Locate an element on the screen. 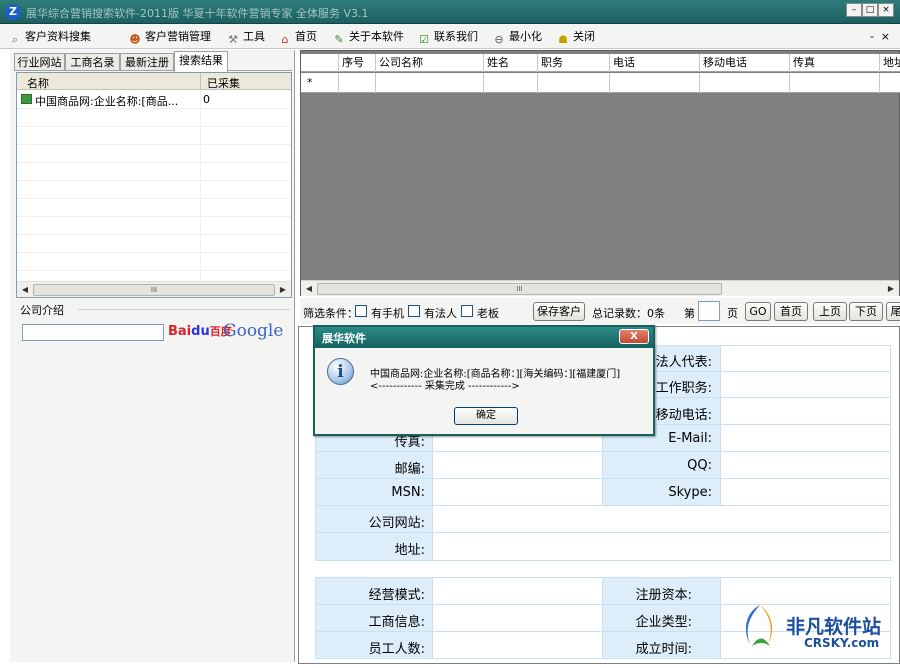 The width and height of the screenshot is (900, 668). company-intro-label: 公司介绍 is located at coordinates (42, 310).